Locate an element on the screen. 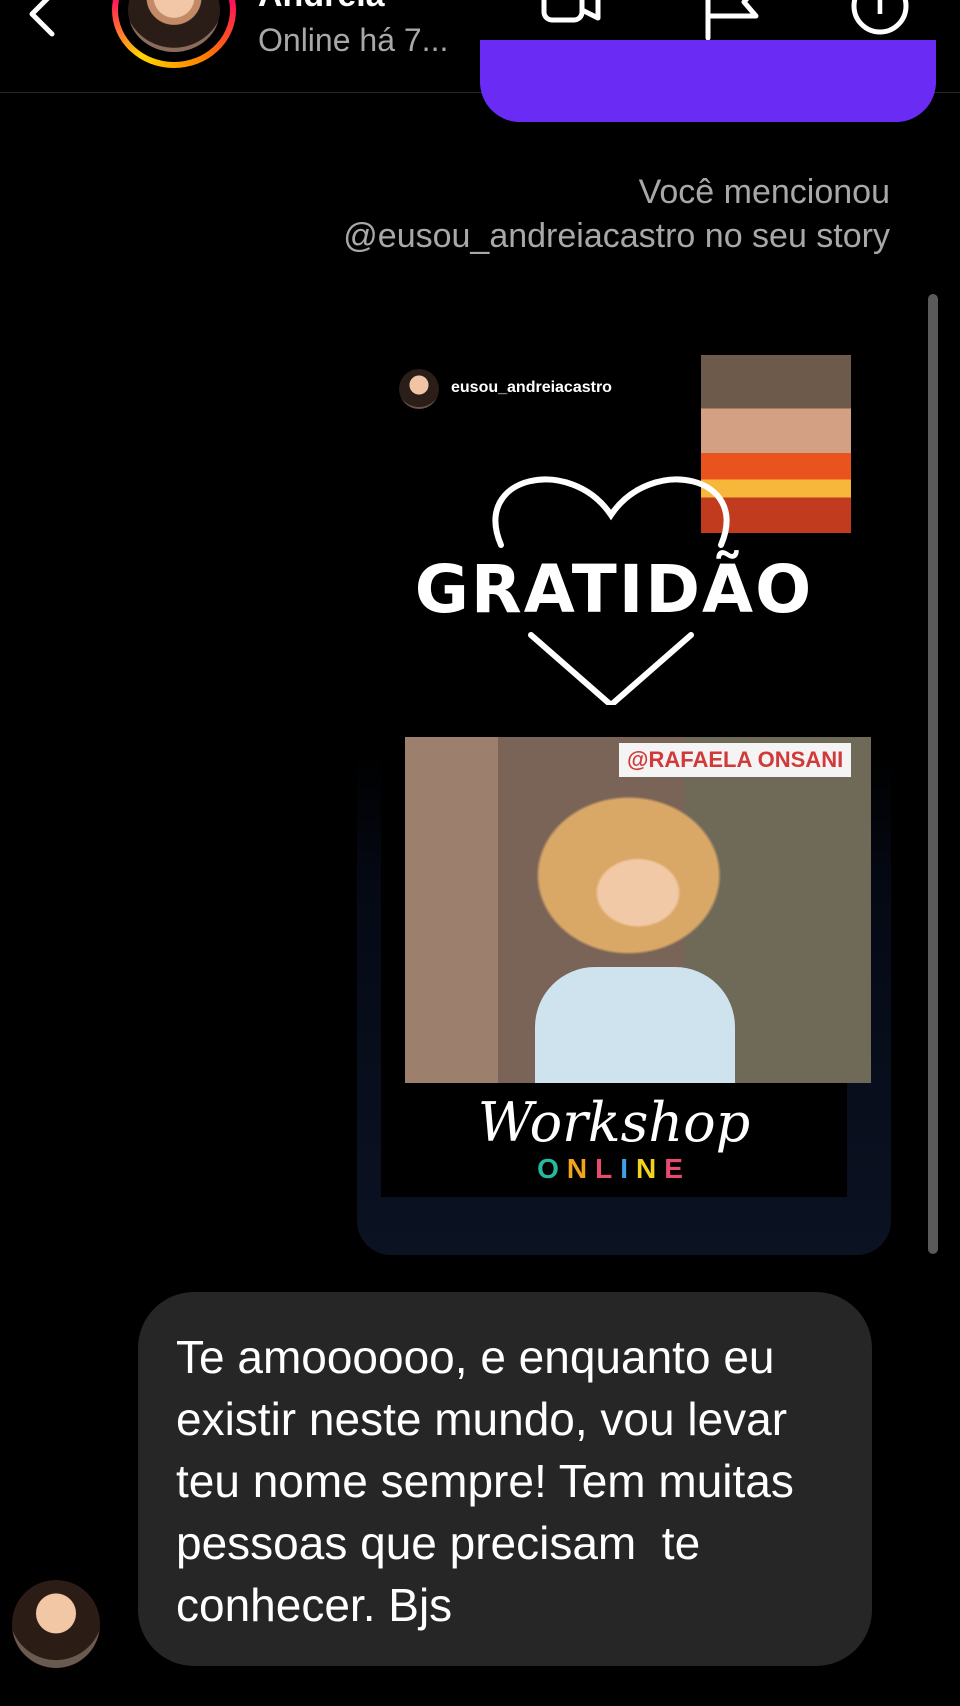 This screenshot has width=960, height=1706. scrollbar is located at coordinates (933, 774).